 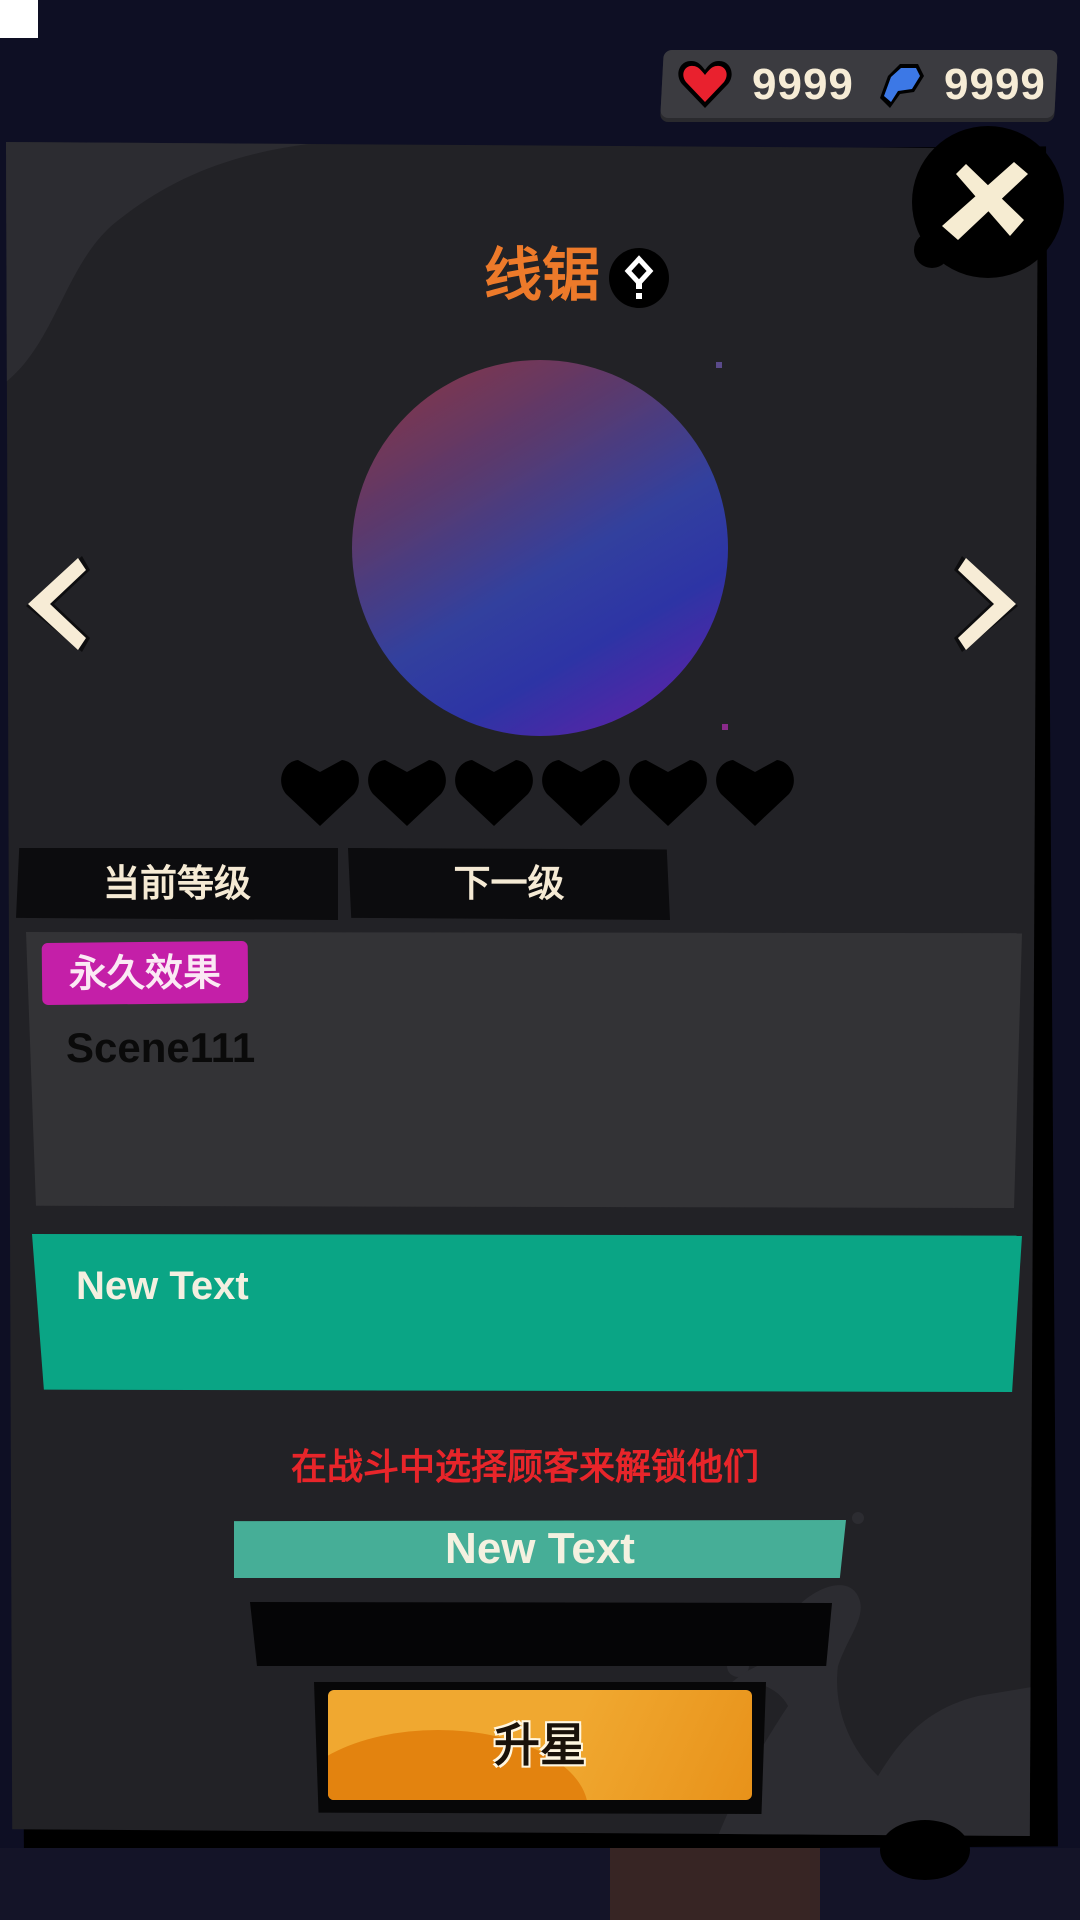 I want to click on item-portrait, so click(x=540, y=548).